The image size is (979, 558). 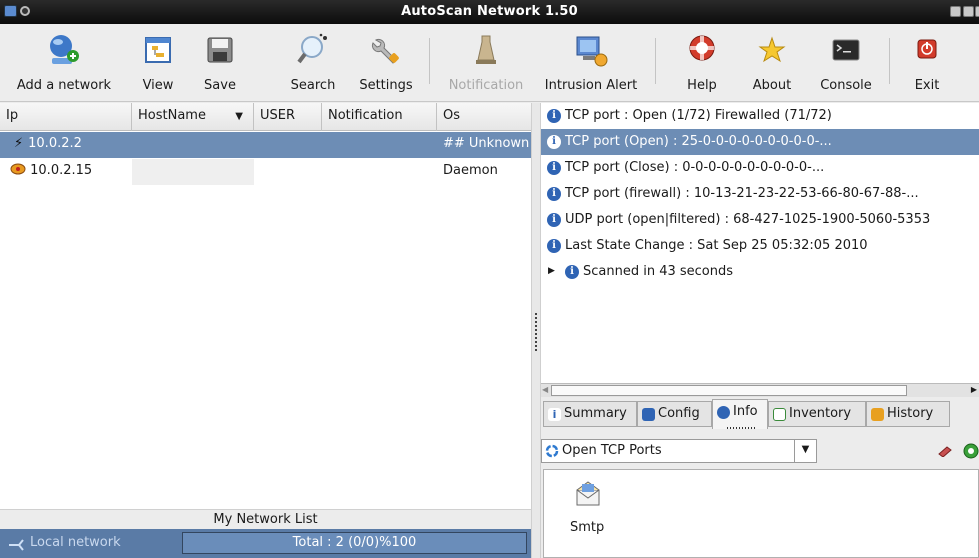 I want to click on view-icon, so click(x=158, y=50).